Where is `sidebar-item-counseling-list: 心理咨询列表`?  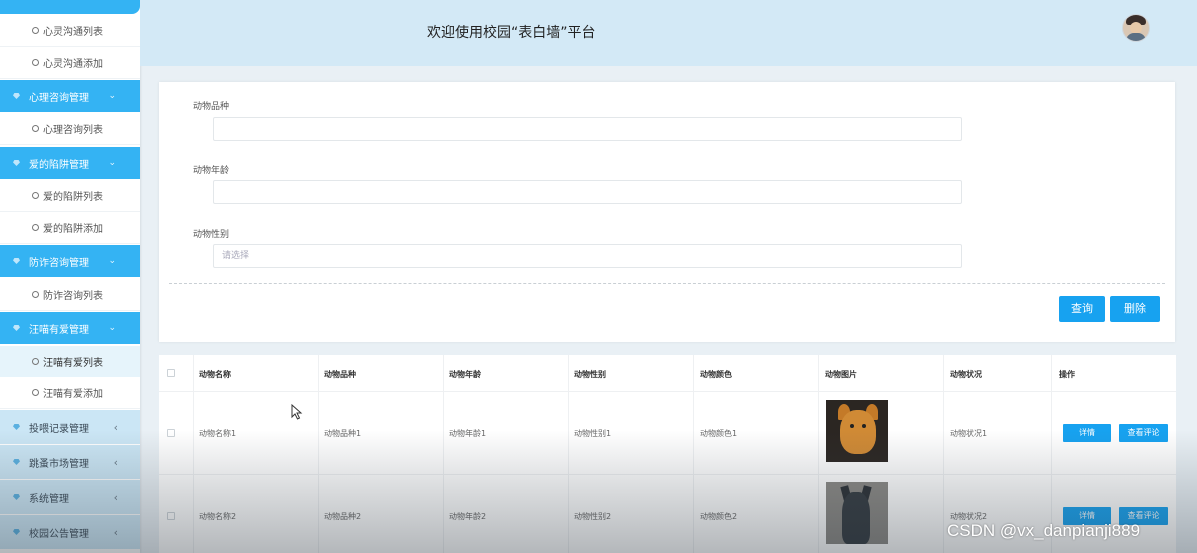 sidebar-item-counseling-list: 心理咨询列表 is located at coordinates (70, 129).